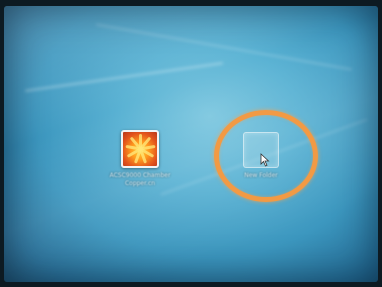 Image resolution: width=382 pixels, height=287 pixels. What do you see at coordinates (140, 179) in the screenshot?
I see `desktop-icon-label: ACSC9000 Chamber Copper.cn` at bounding box center [140, 179].